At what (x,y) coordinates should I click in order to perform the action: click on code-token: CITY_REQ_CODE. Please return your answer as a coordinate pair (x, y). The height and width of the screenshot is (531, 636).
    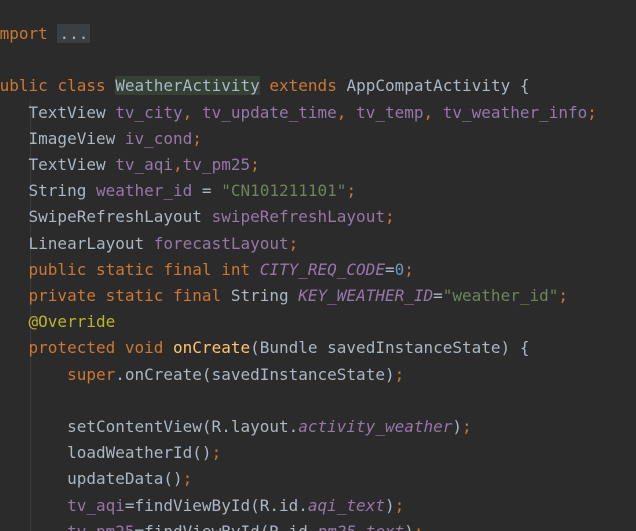
    Looking at the image, I should click on (322, 269).